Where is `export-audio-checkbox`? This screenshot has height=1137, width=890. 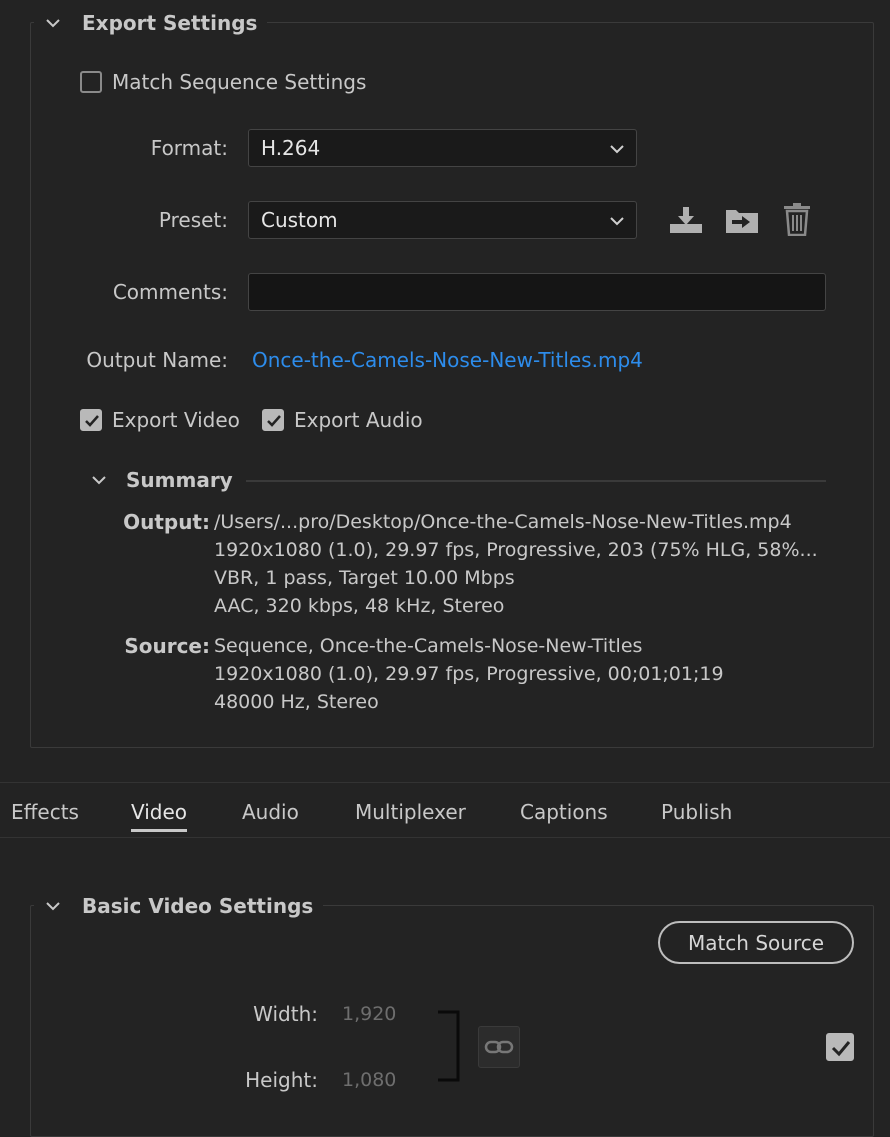 export-audio-checkbox is located at coordinates (273, 420).